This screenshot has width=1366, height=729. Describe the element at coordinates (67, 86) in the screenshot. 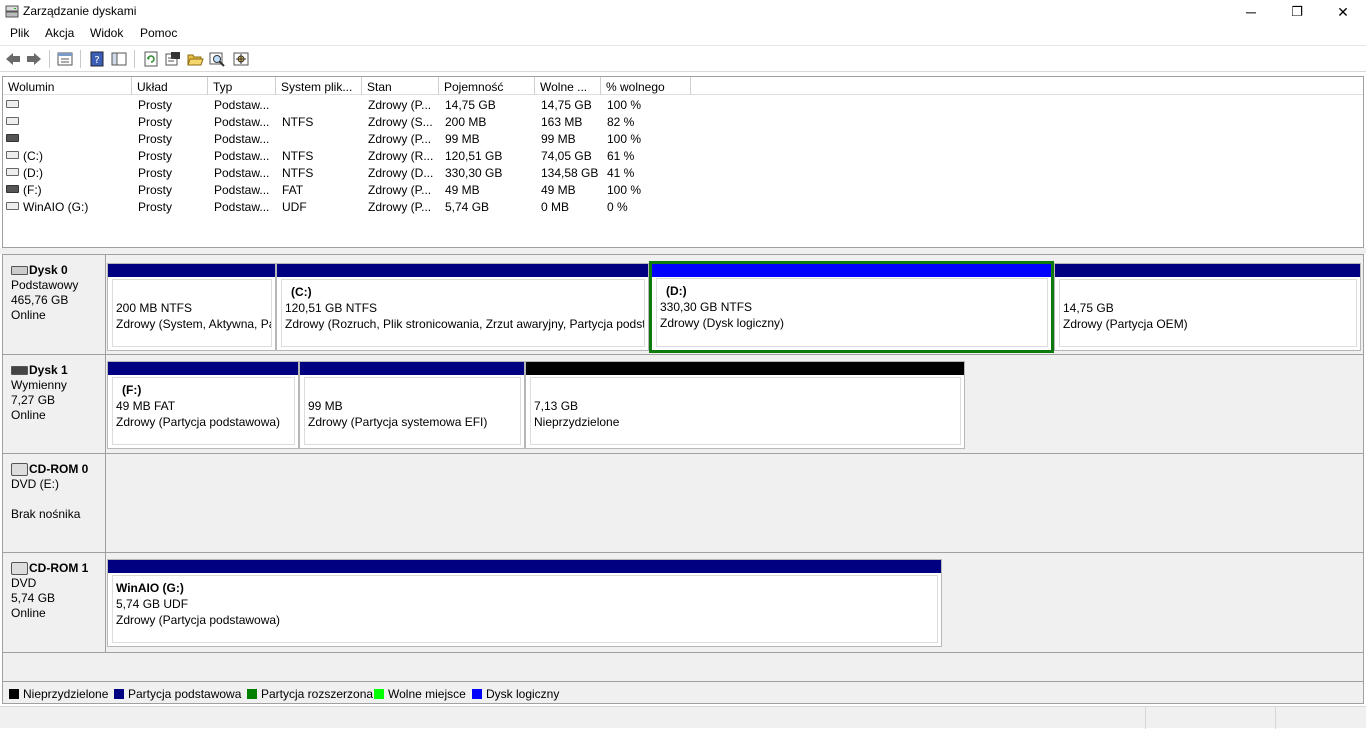

I see `column-header-wolumin: Wolumin` at that location.